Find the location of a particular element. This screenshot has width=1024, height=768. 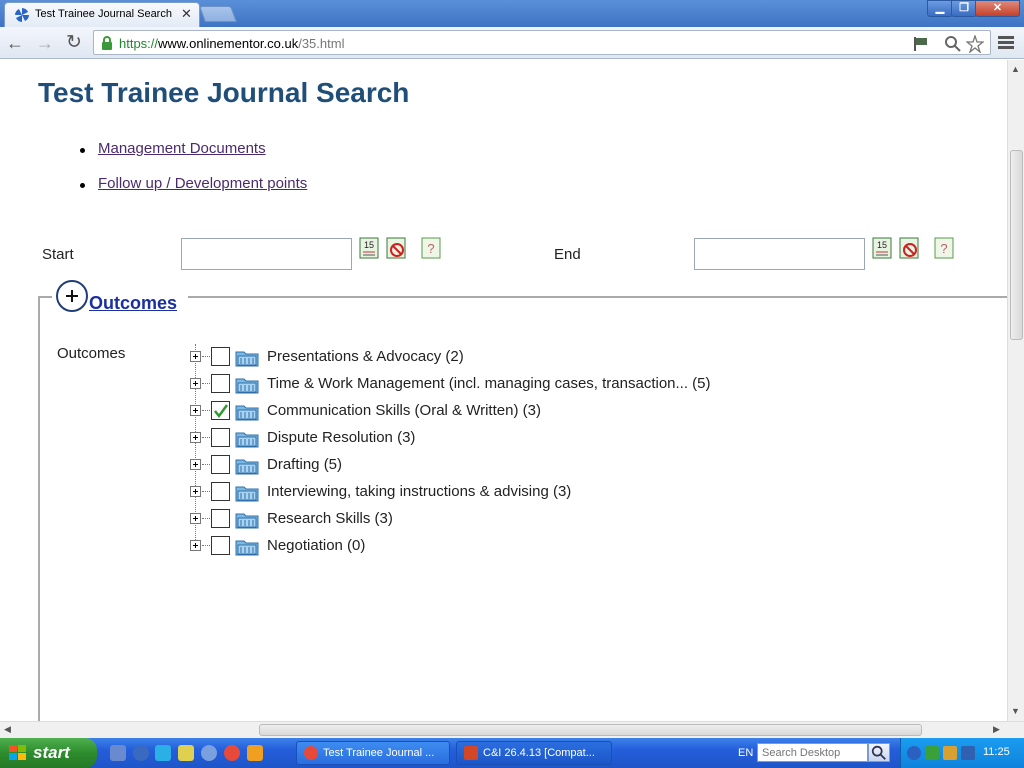

outcome-label: Research Skills (3) is located at coordinates (330, 518).